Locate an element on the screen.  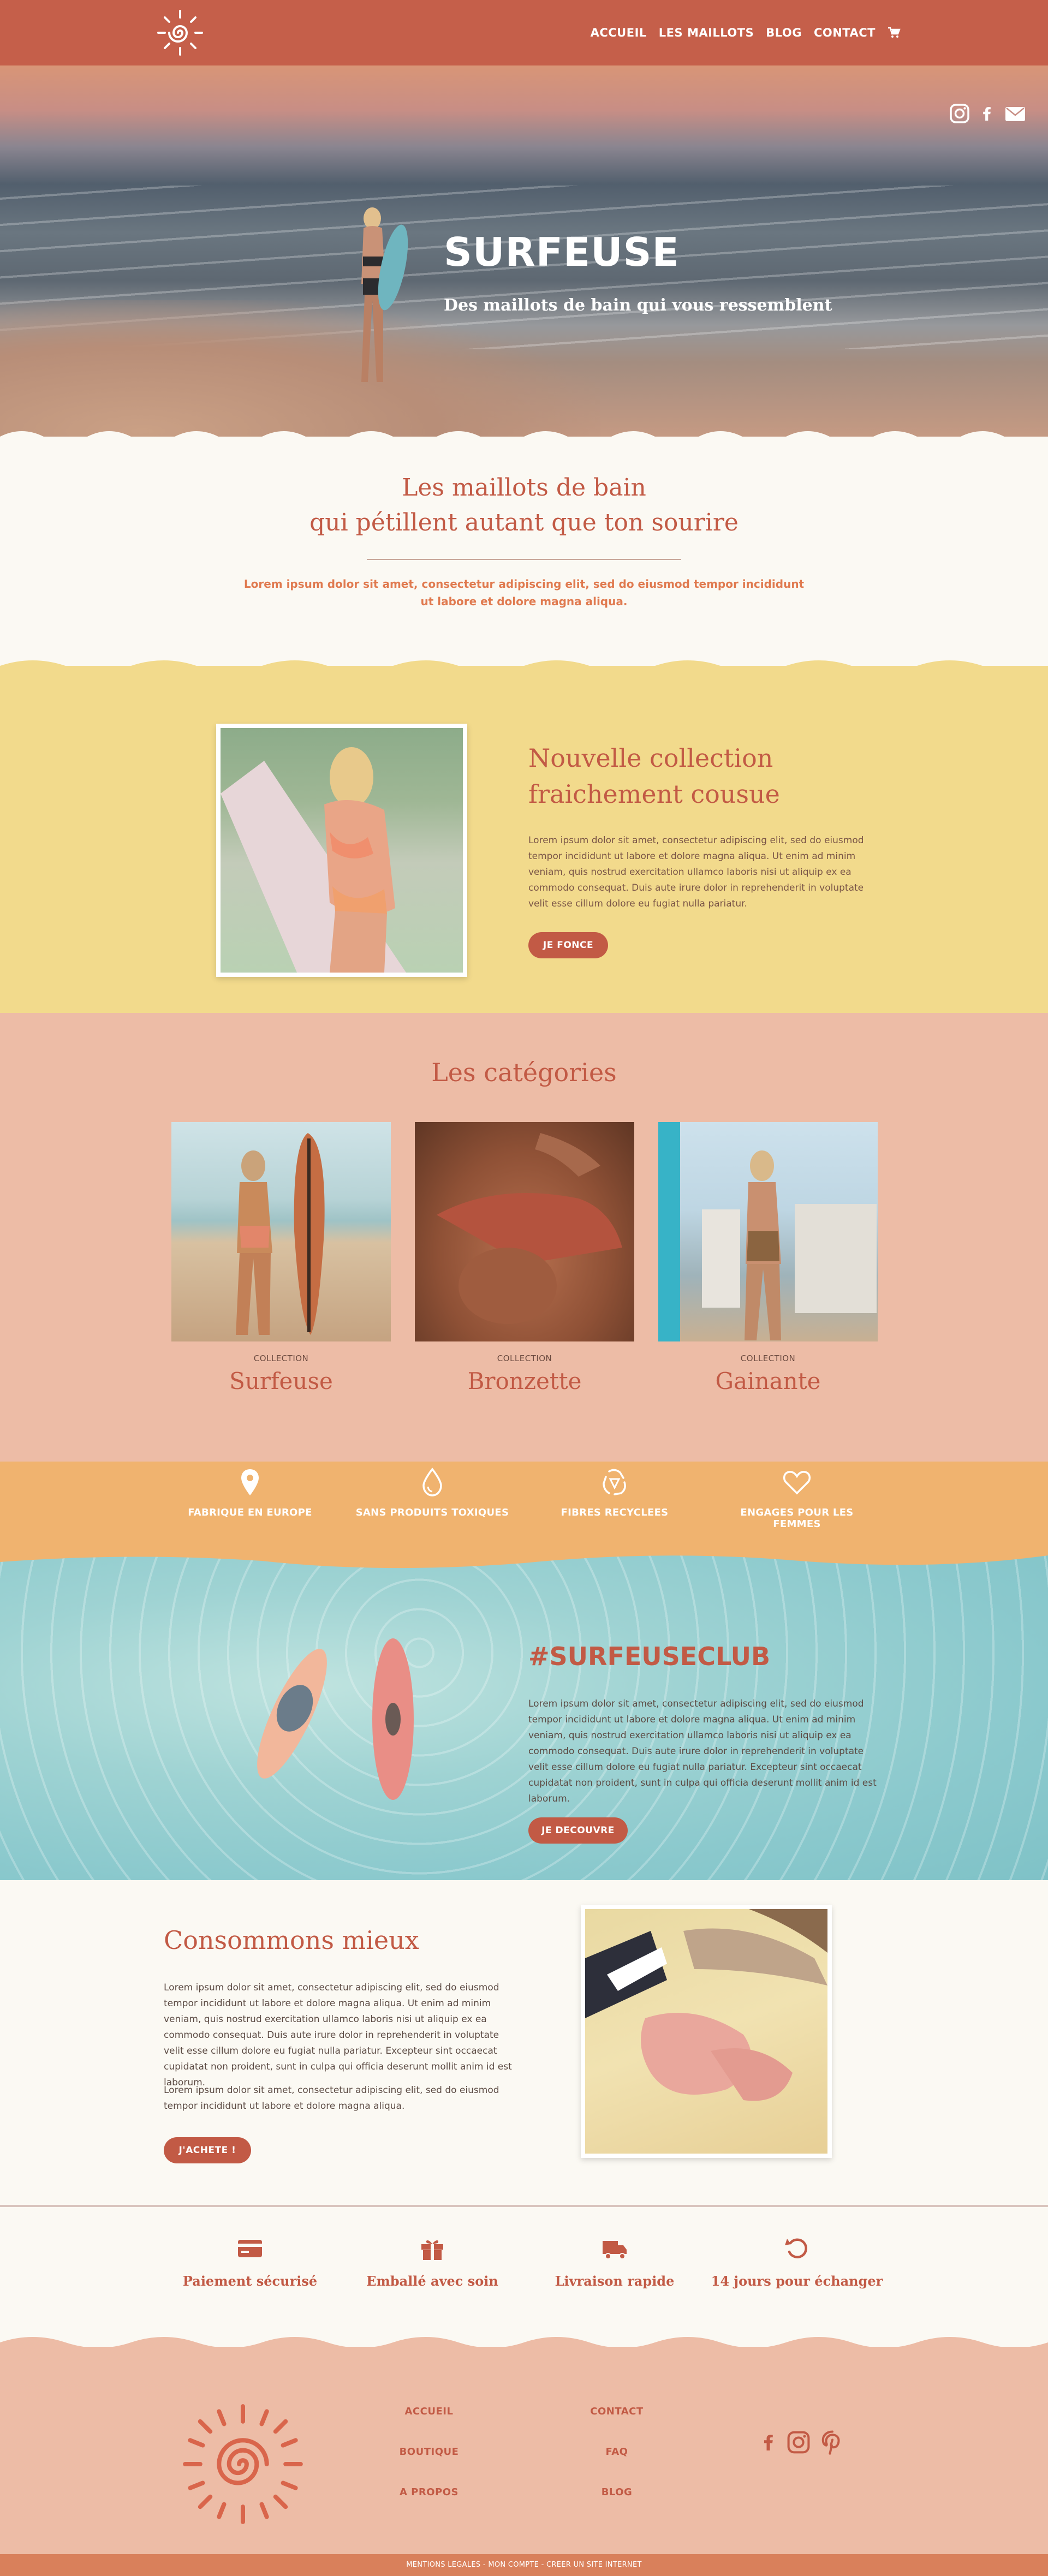
consume-title: Consommons mieux is located at coordinates (291, 1940).